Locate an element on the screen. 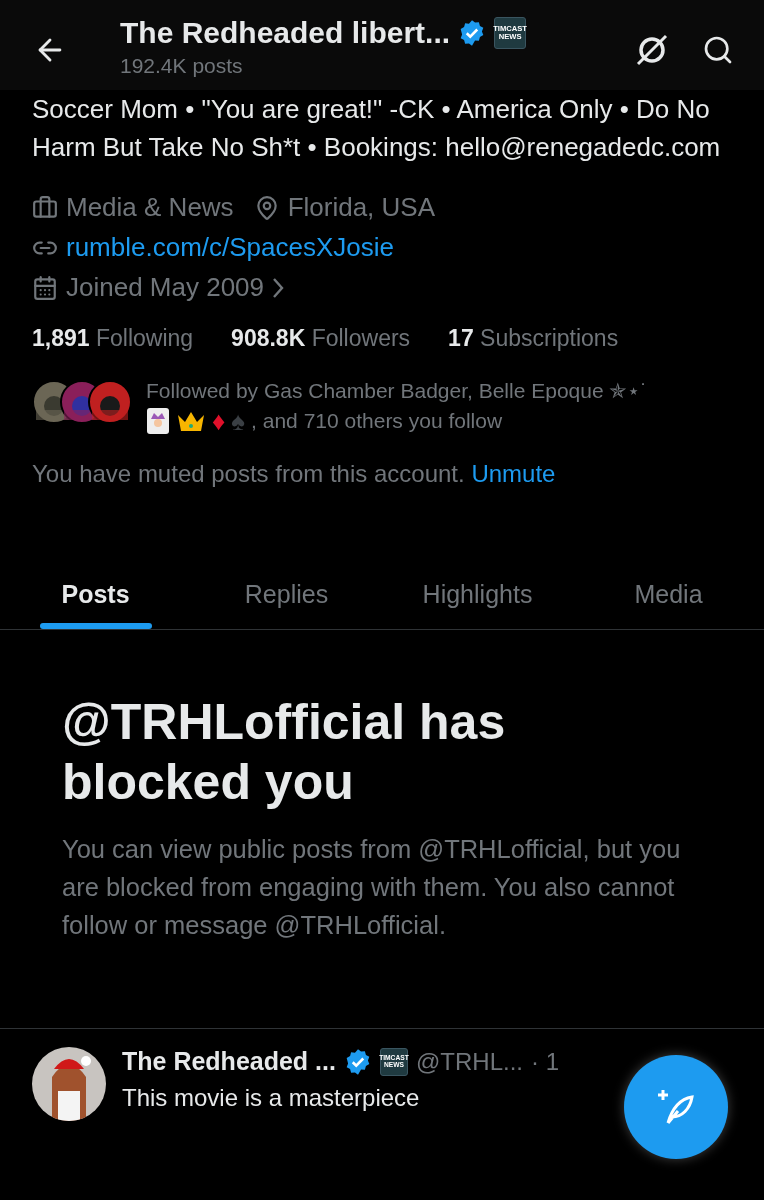 The width and height of the screenshot is (764, 1200). joker-card-icon is located at coordinates (158, 421).